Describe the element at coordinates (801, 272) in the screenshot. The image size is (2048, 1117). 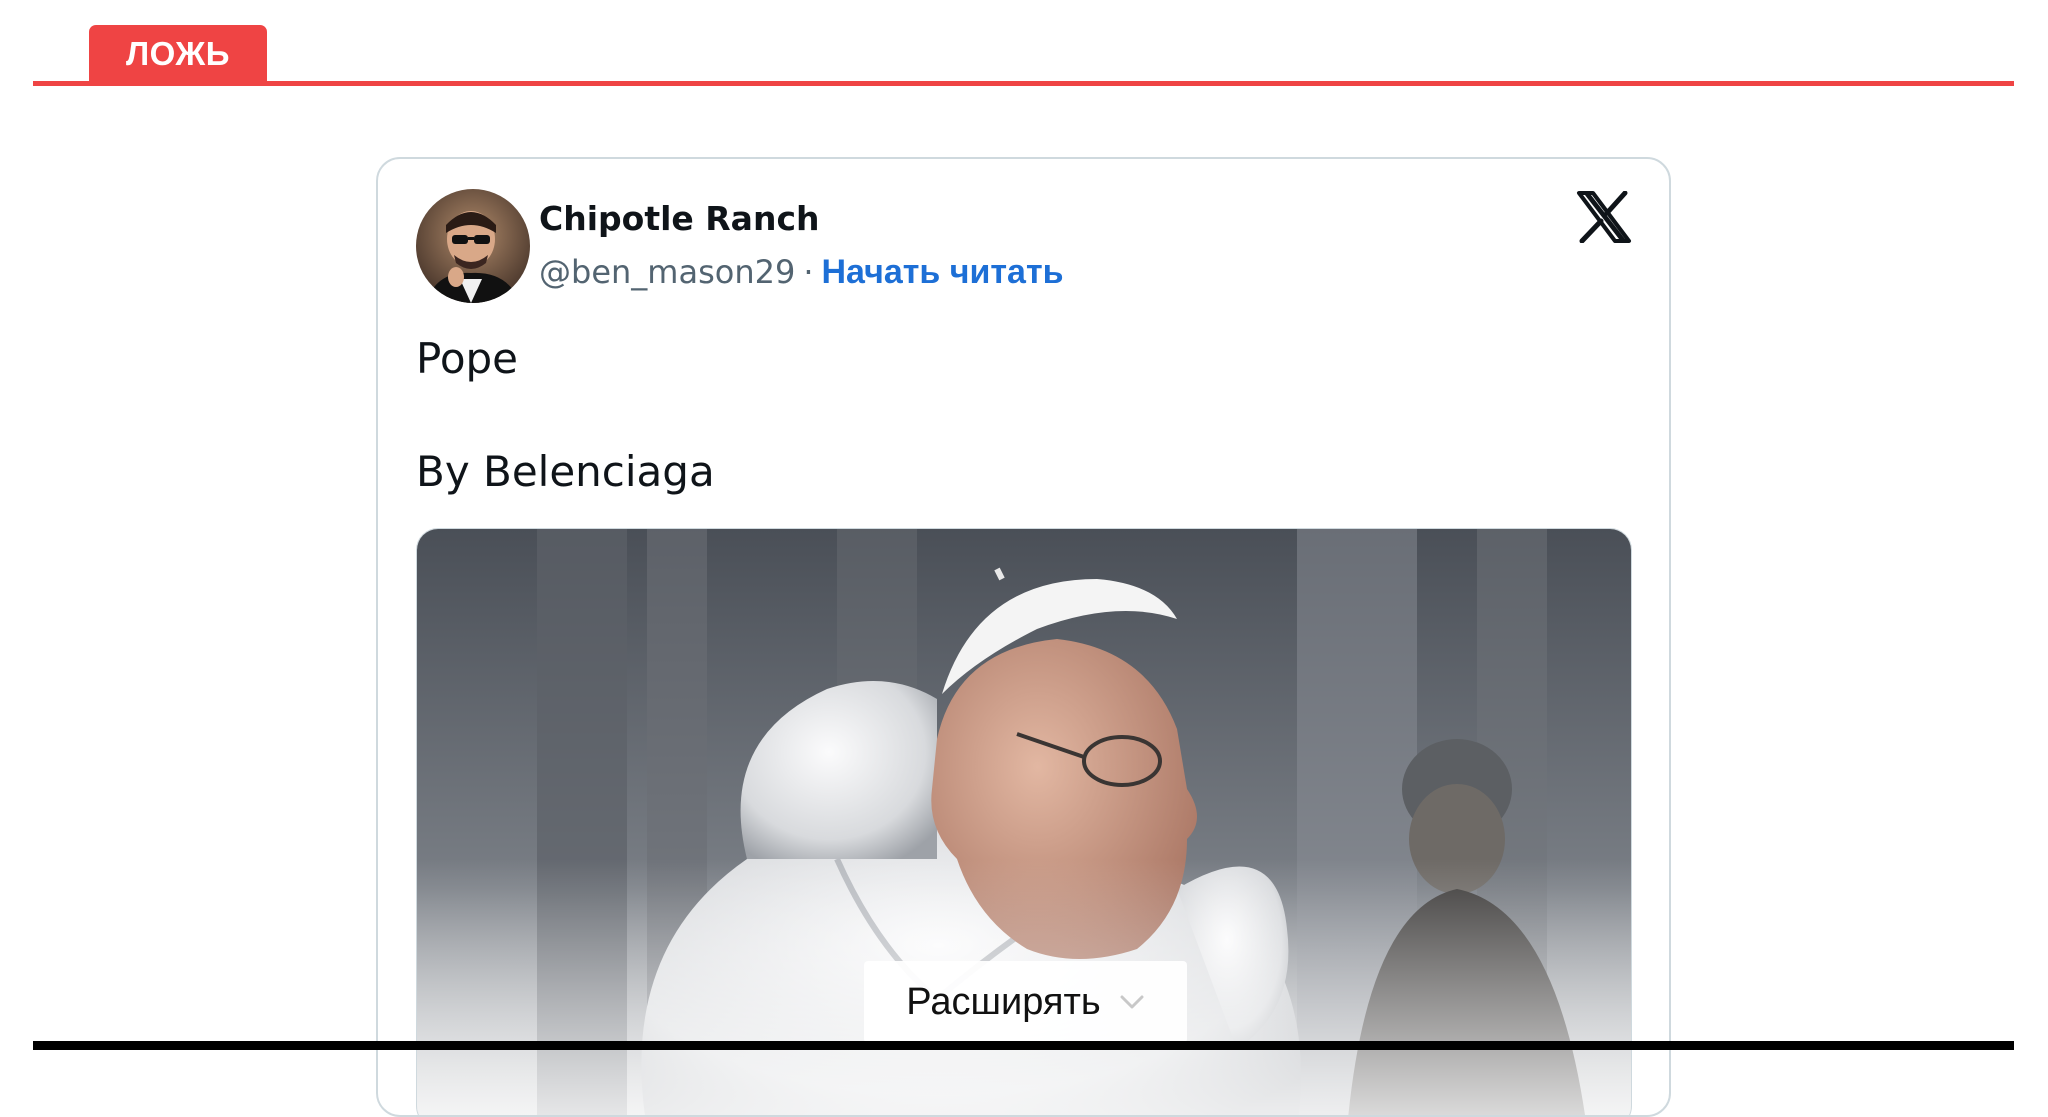
I see `author-meta: @ben_mason29 · Начать читать` at that location.